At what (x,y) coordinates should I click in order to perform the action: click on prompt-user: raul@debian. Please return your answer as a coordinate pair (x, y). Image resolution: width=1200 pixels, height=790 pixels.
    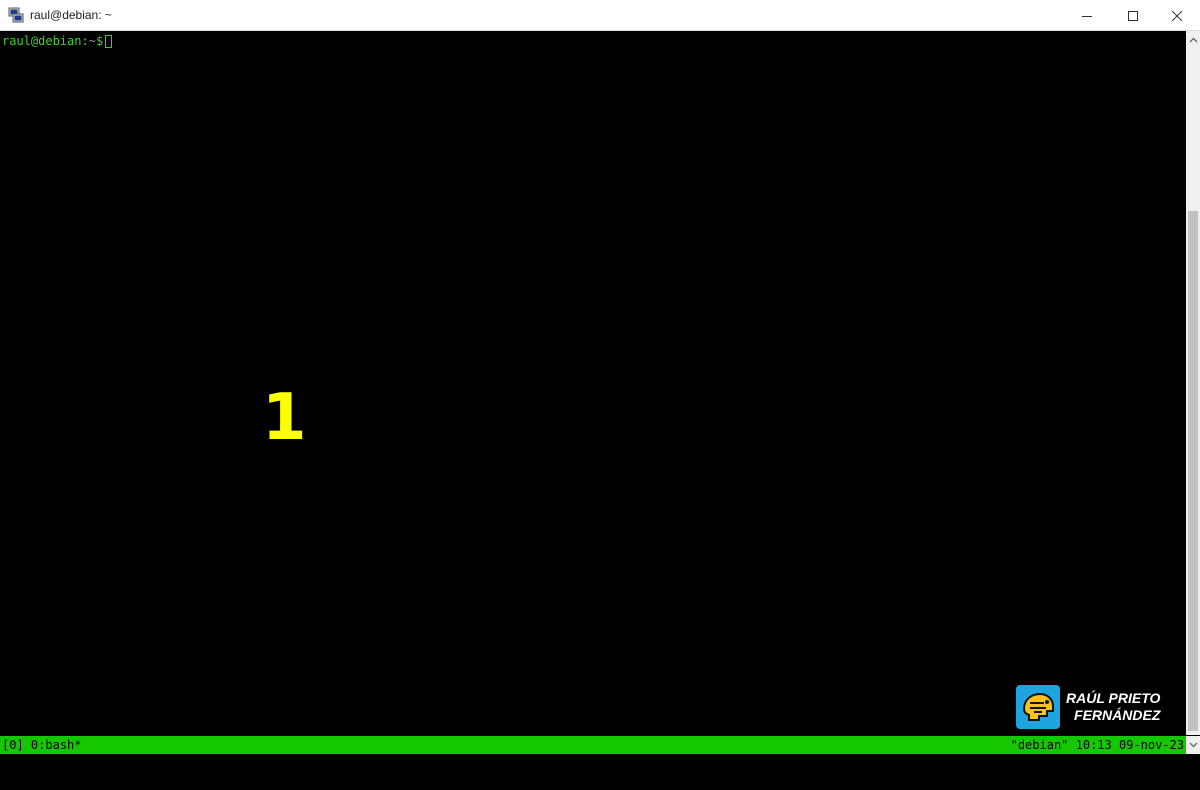
    Looking at the image, I should click on (42, 41).